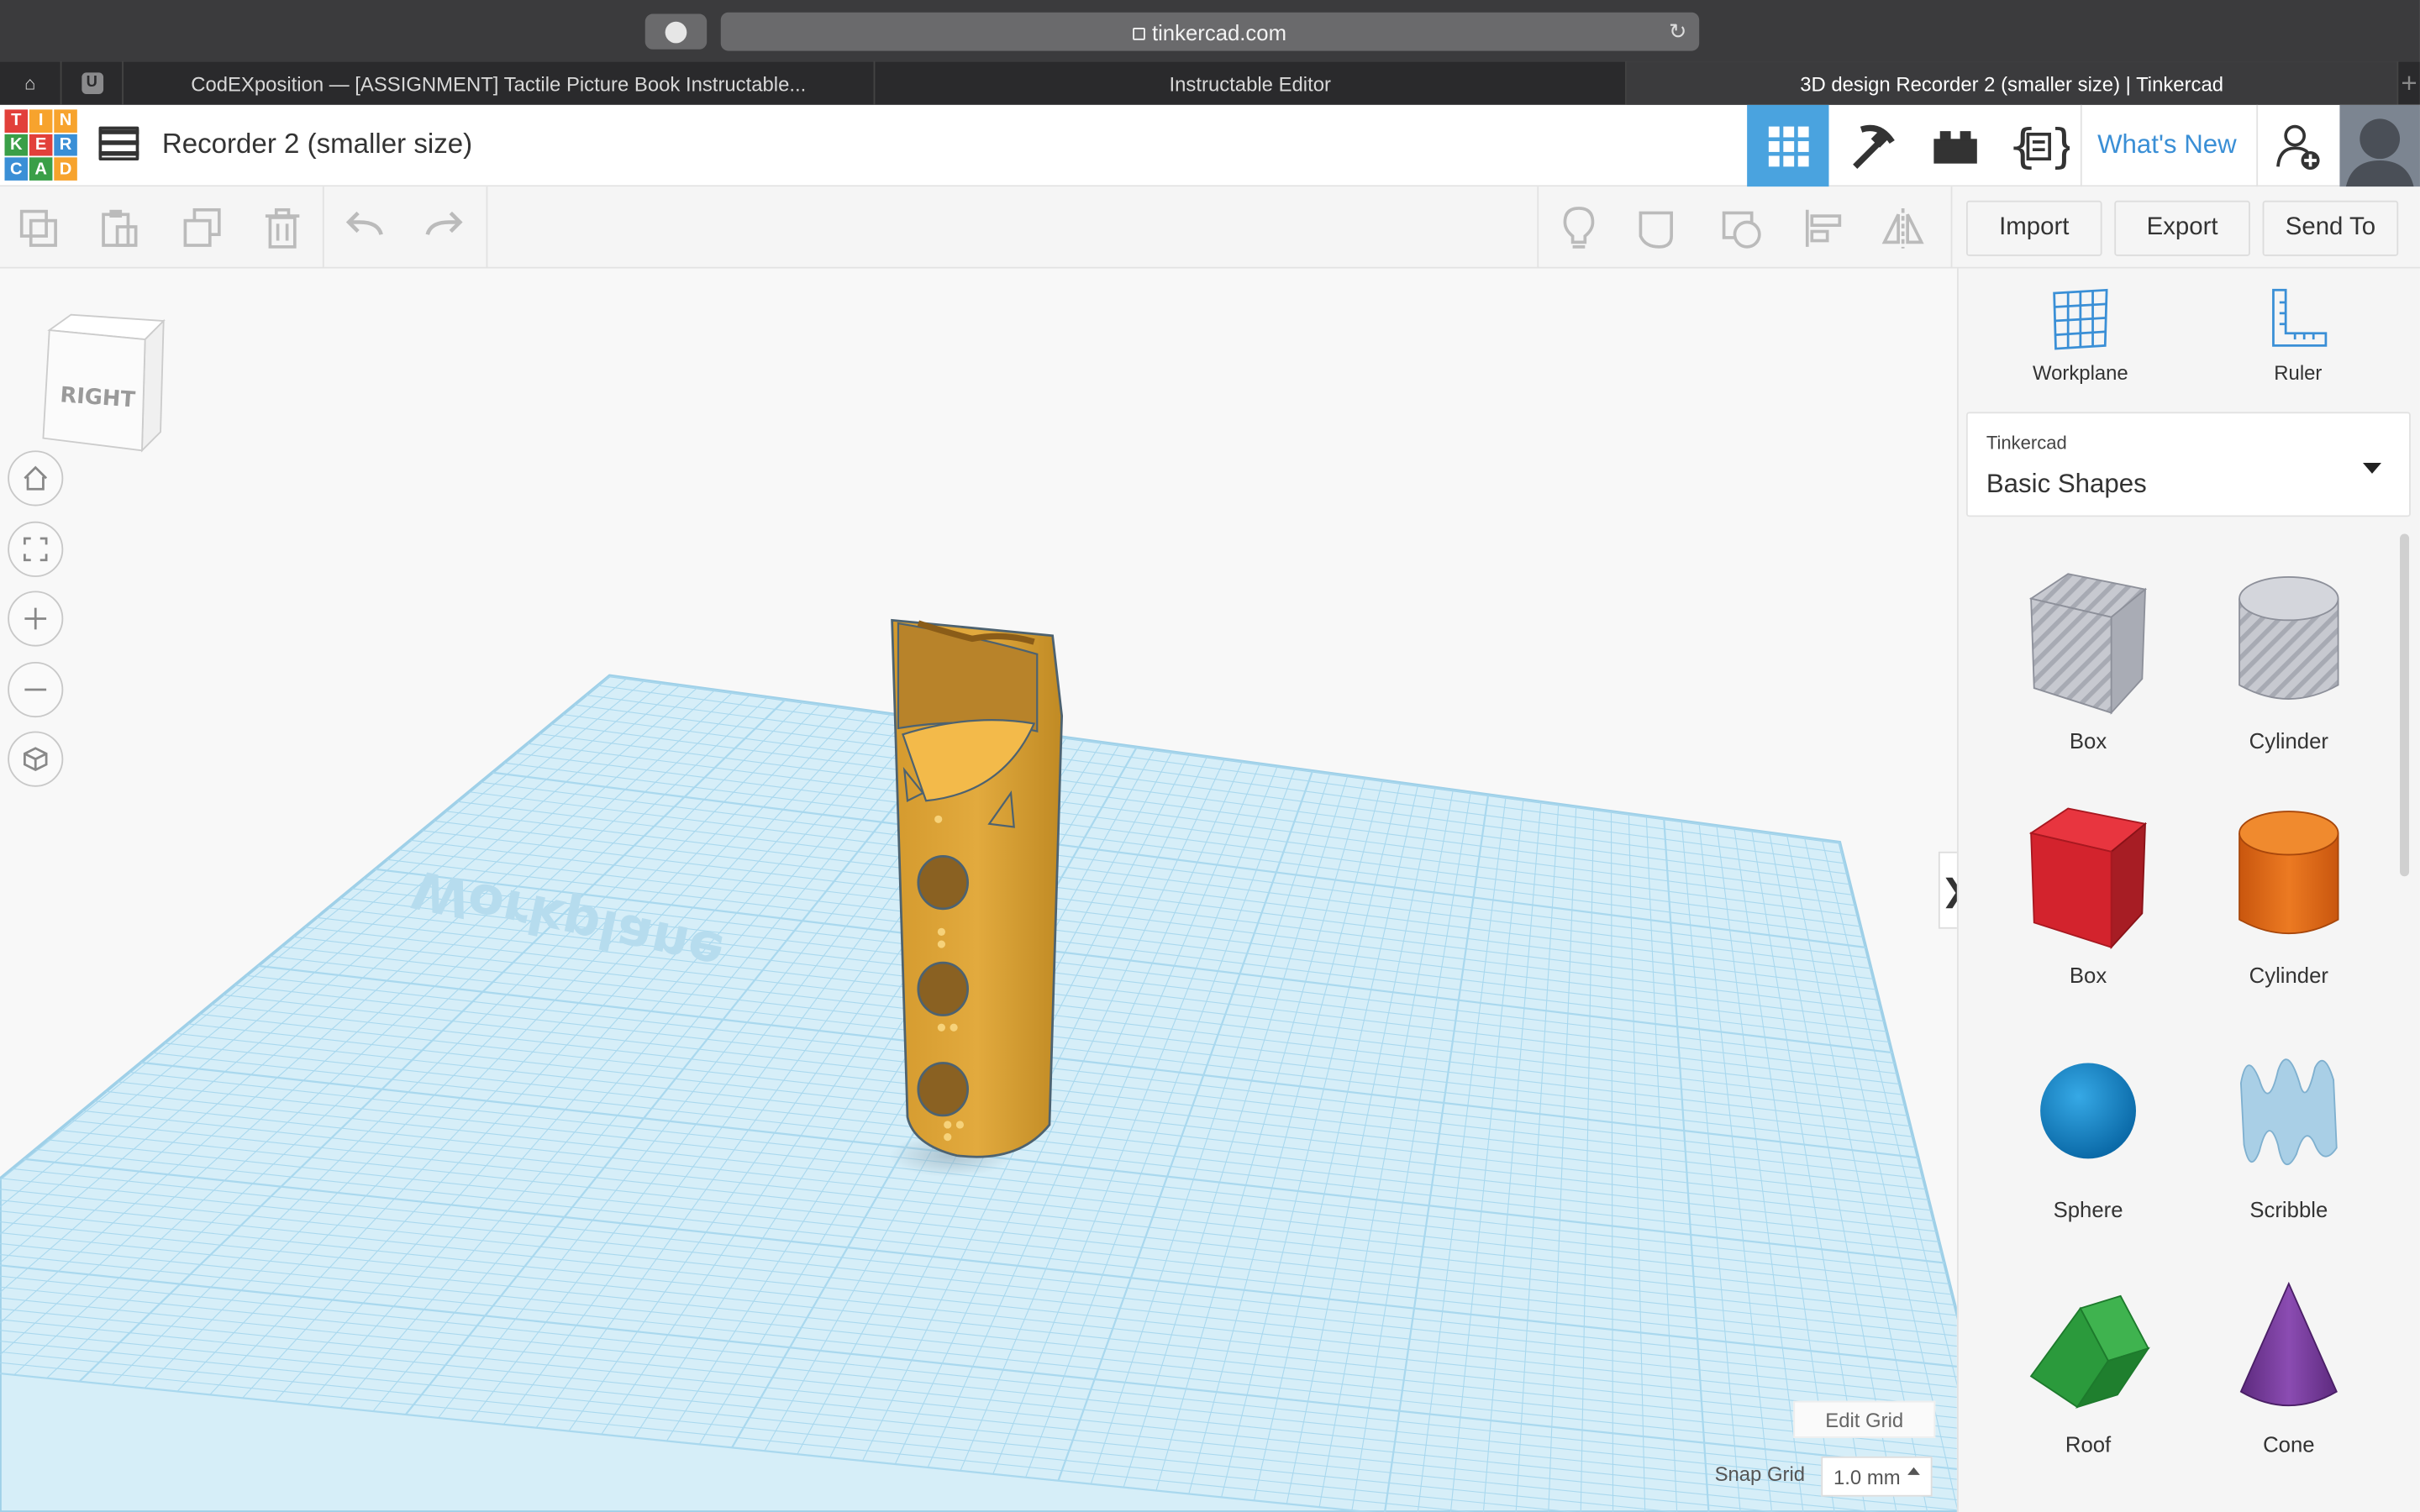 Image resolution: width=2420 pixels, height=1512 pixels. I want to click on redo-icon, so click(443, 228).